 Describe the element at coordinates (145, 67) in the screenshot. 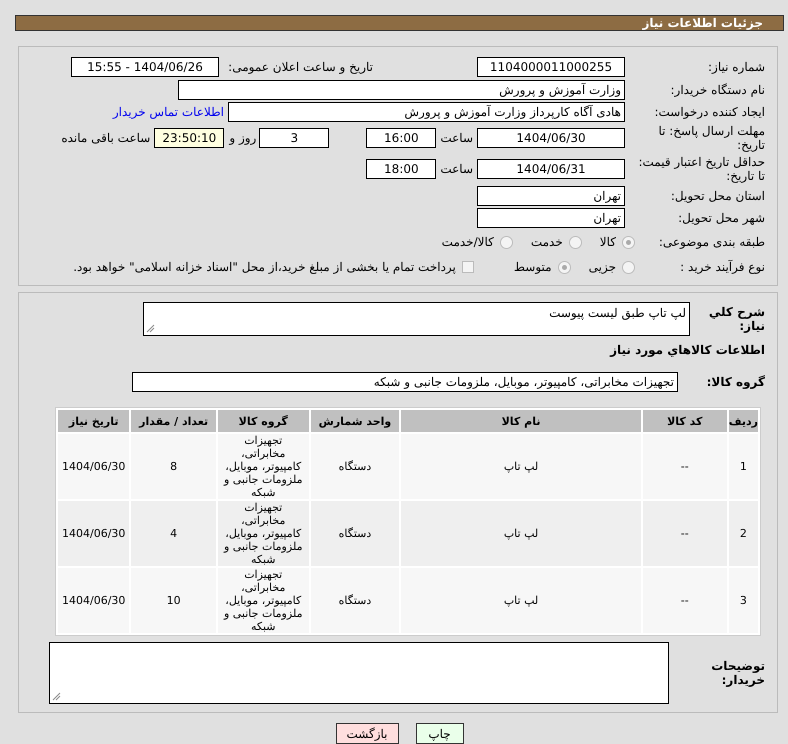

I see `announce-date-field: 1404/06/26 - 15:55` at that location.